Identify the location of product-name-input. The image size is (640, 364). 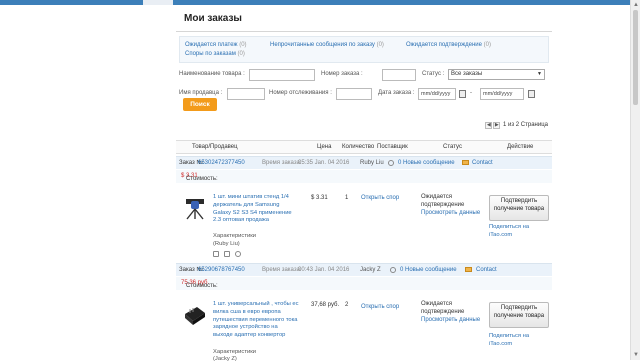
(282, 75).